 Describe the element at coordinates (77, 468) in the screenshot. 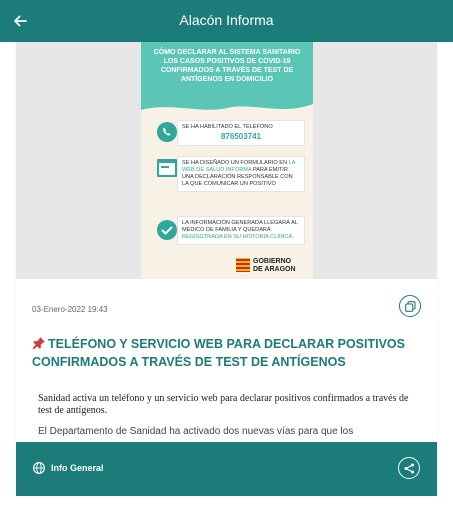

I see `category-label: Info General` at that location.